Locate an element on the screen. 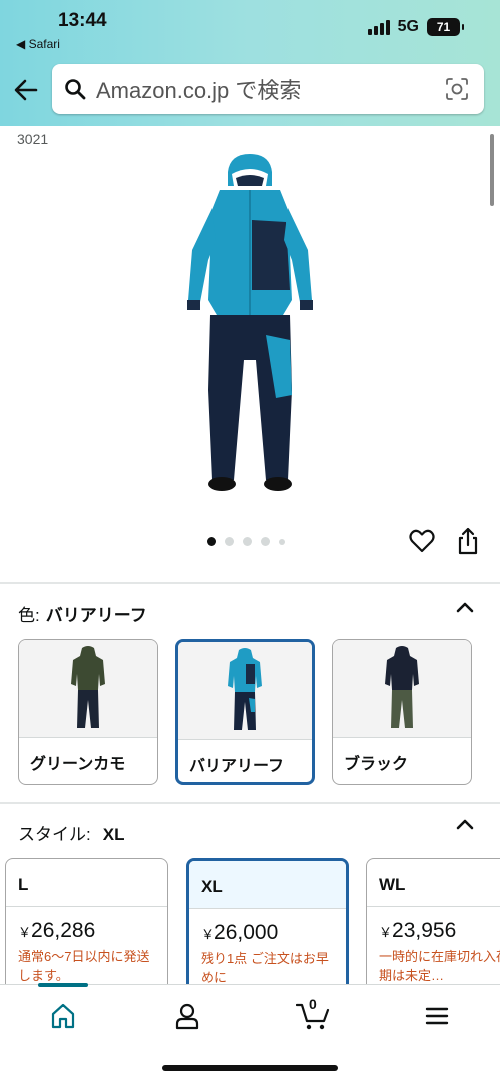  image-pagination is located at coordinates (246, 541).